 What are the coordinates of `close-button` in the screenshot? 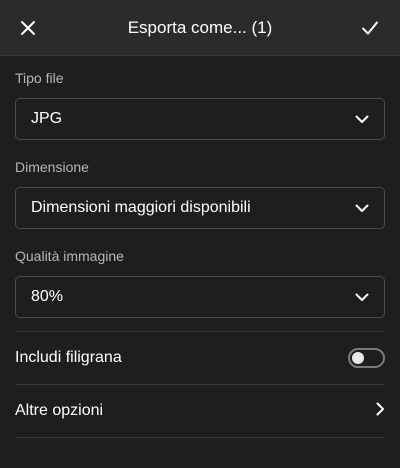 It's located at (28, 28).